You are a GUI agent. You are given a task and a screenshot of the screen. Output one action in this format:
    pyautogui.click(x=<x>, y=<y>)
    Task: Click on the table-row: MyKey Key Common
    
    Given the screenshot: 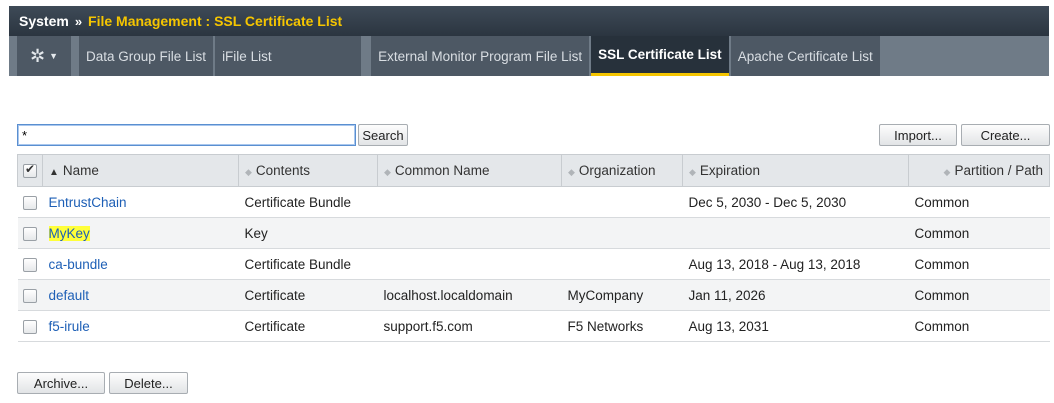 What is the action you would take?
    pyautogui.click(x=533, y=233)
    